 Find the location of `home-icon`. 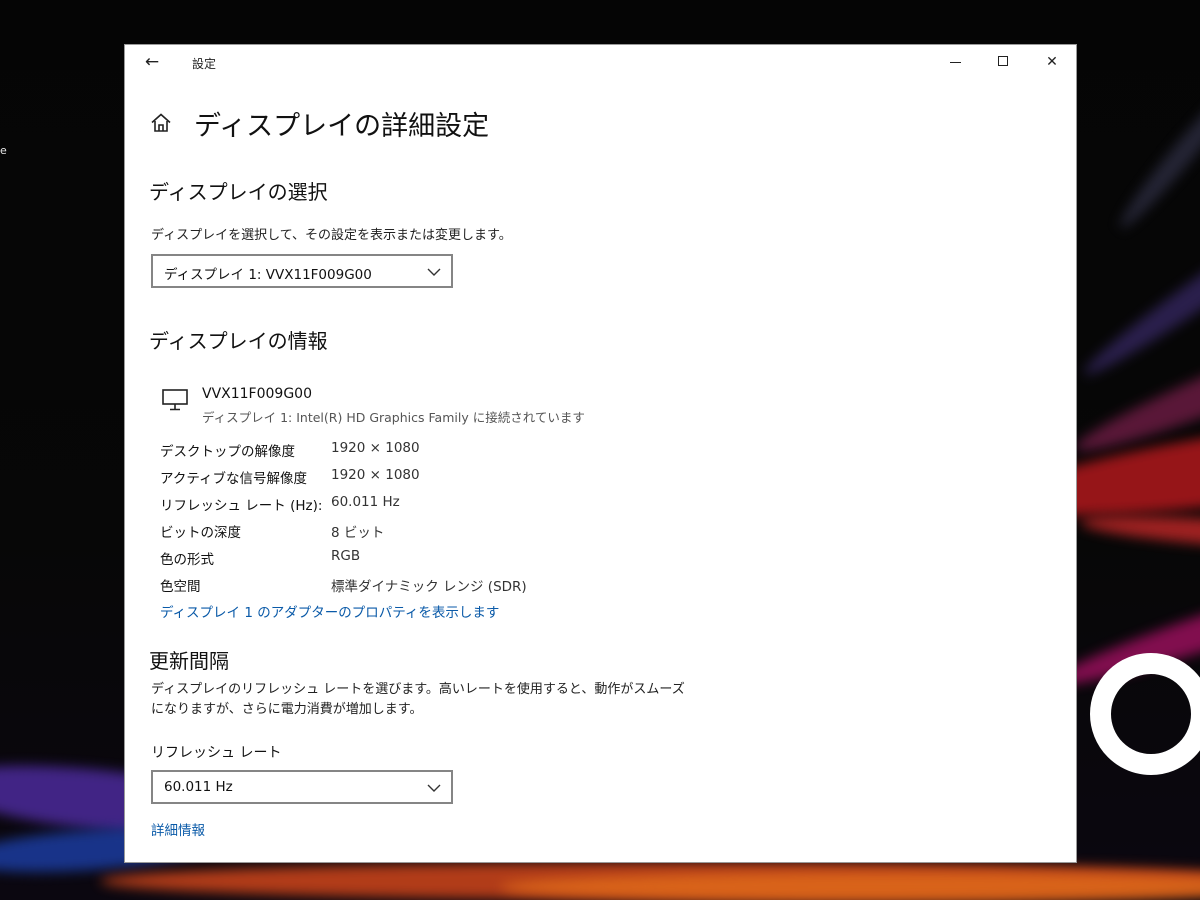

home-icon is located at coordinates (161, 123).